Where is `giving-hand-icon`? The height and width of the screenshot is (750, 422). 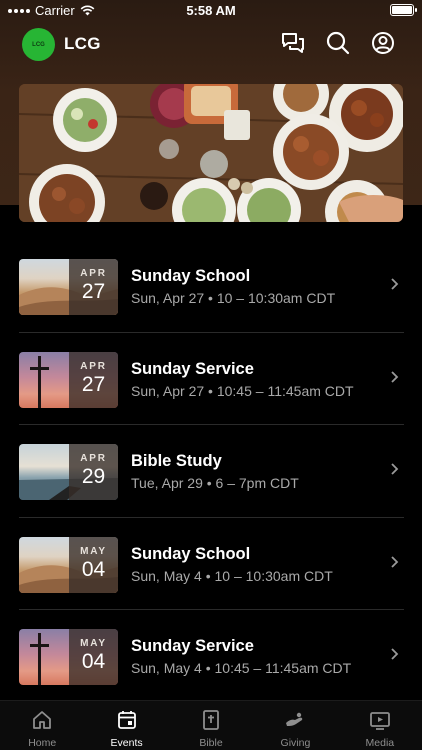 giving-hand-icon is located at coordinates (294, 719).